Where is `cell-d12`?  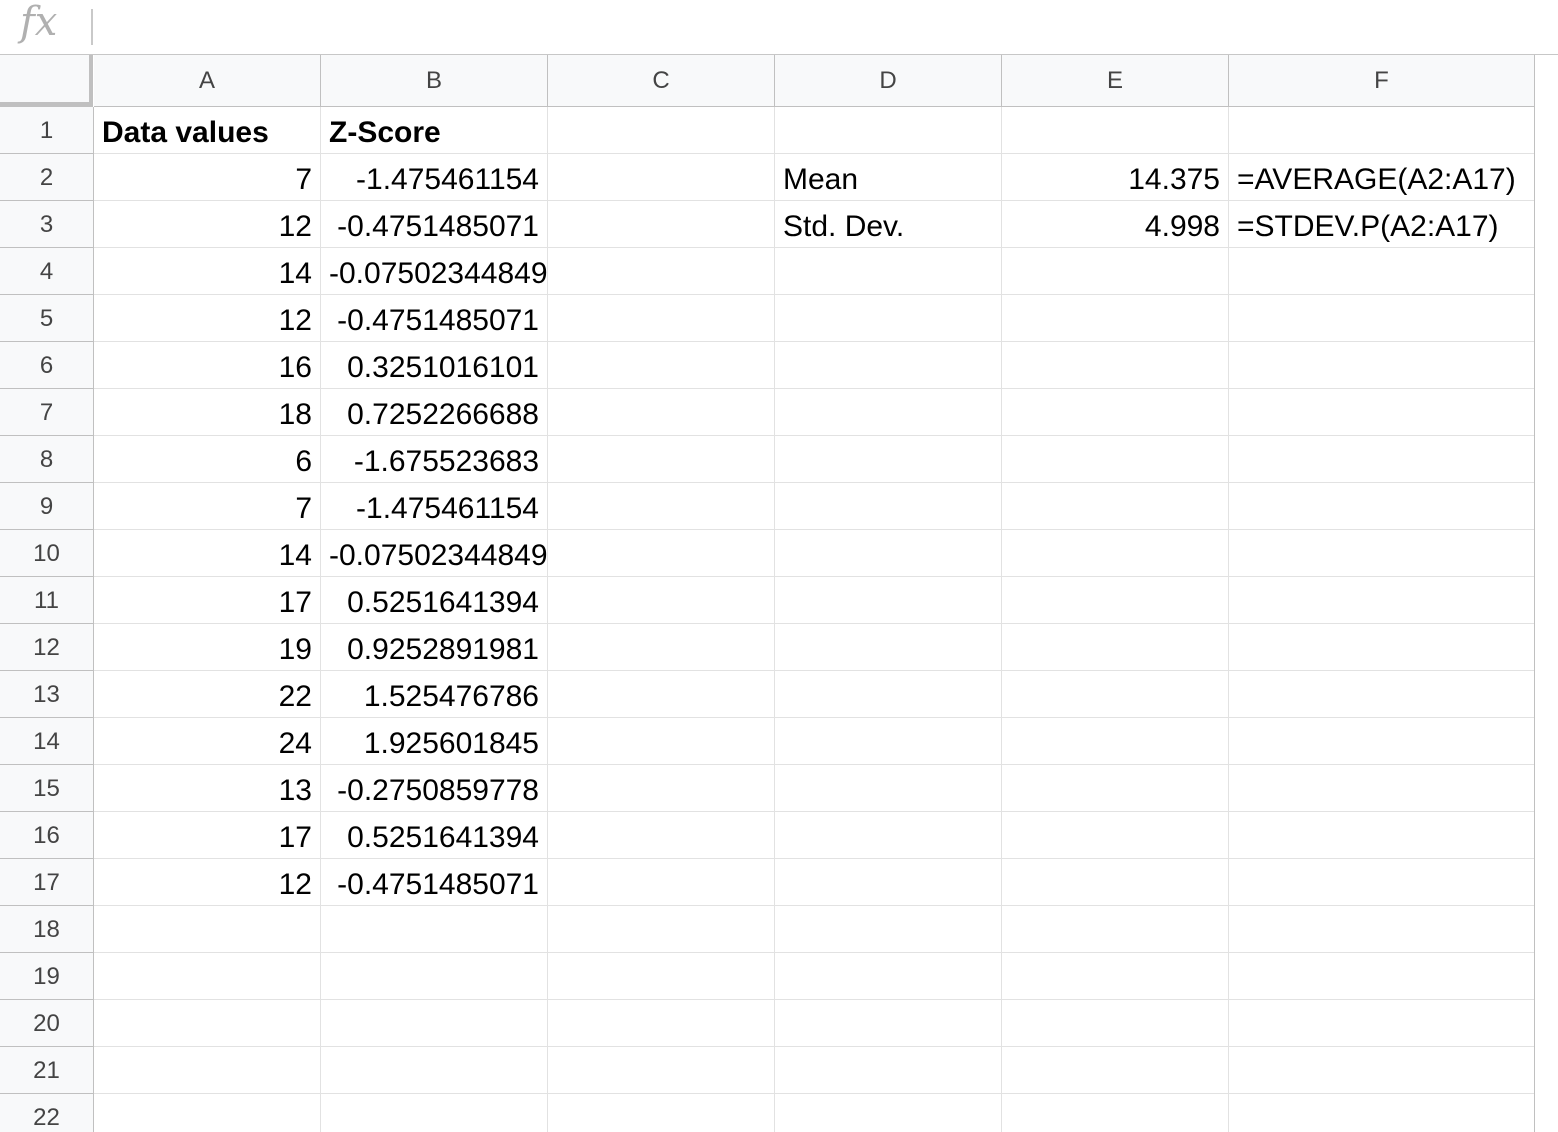
cell-d12 is located at coordinates (888, 647).